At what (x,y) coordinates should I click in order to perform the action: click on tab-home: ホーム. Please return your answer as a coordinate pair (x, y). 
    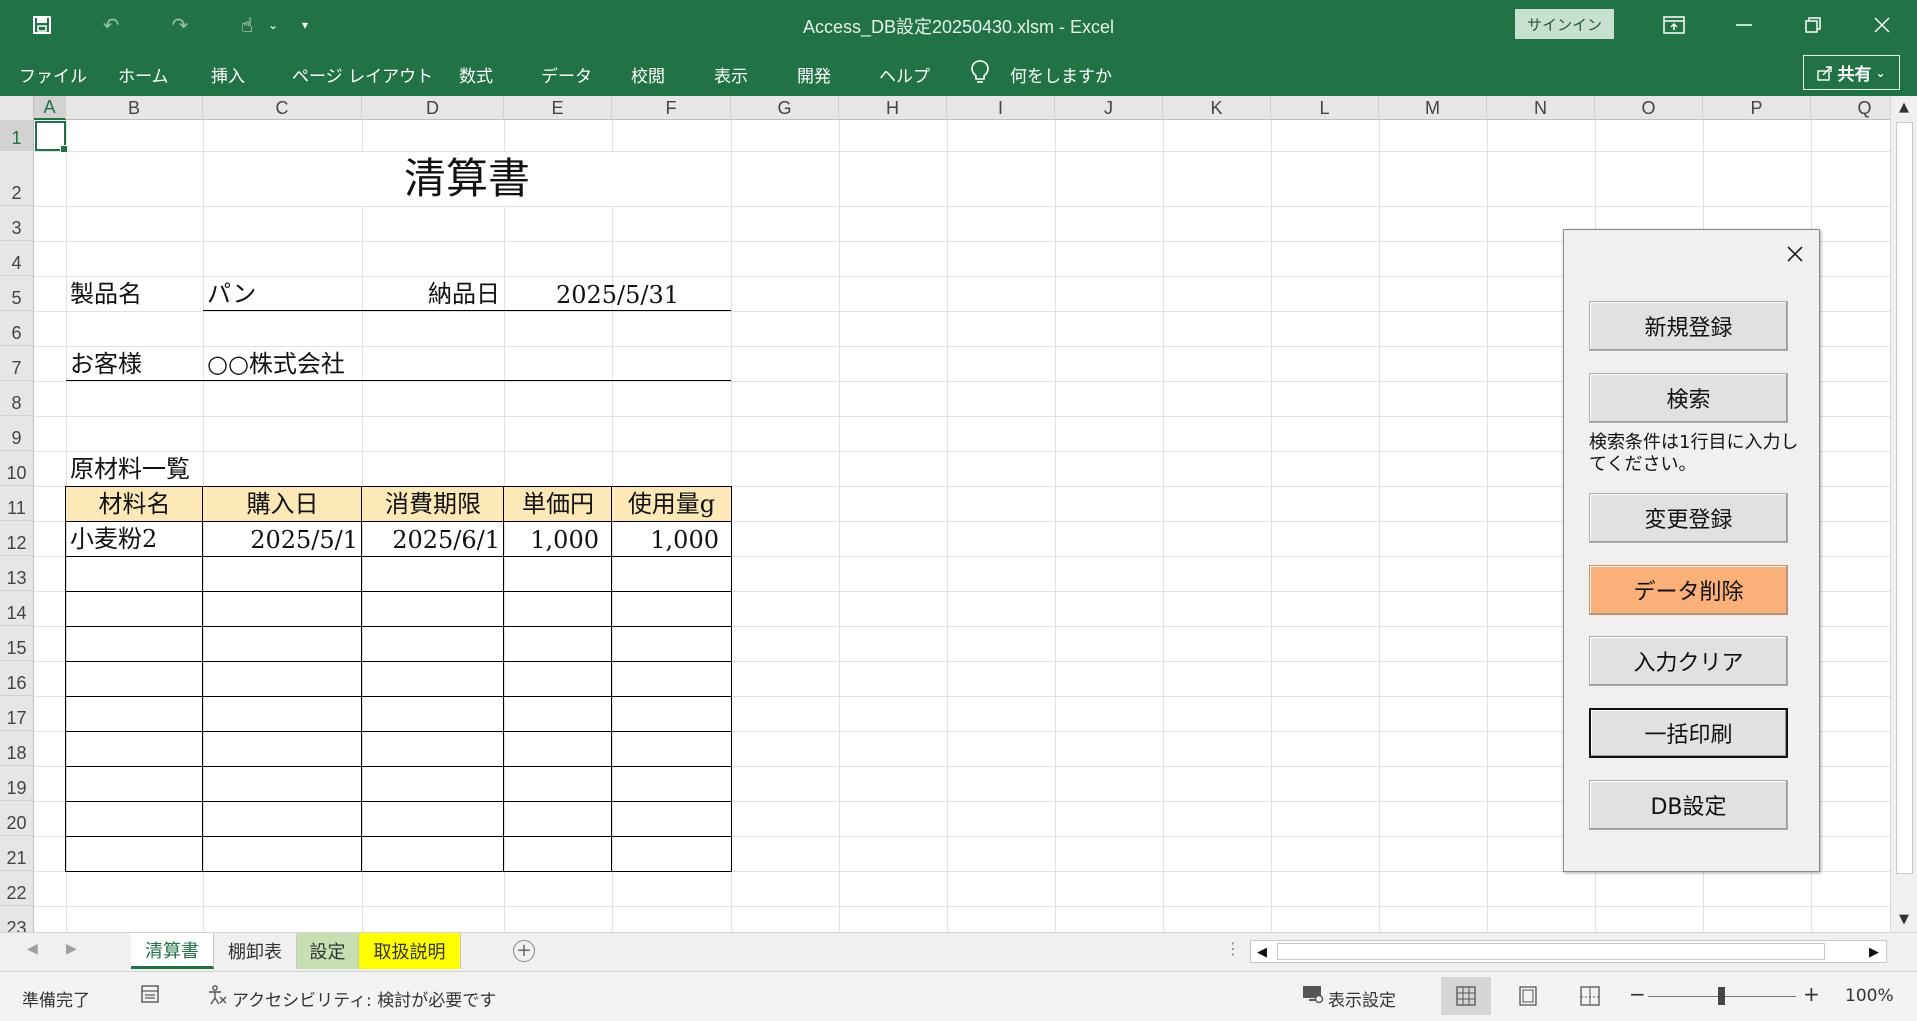
    Looking at the image, I should click on (143, 74).